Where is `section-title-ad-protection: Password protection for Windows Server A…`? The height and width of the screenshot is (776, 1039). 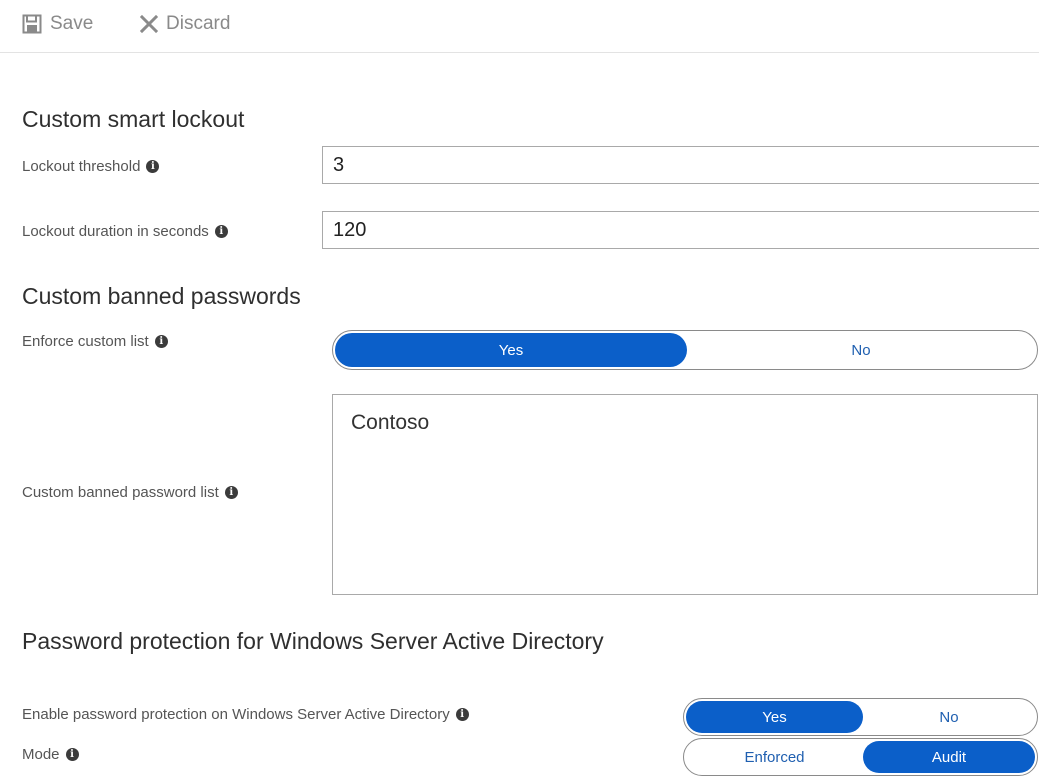 section-title-ad-protection: Password protection for Windows Server A… is located at coordinates (313, 641).